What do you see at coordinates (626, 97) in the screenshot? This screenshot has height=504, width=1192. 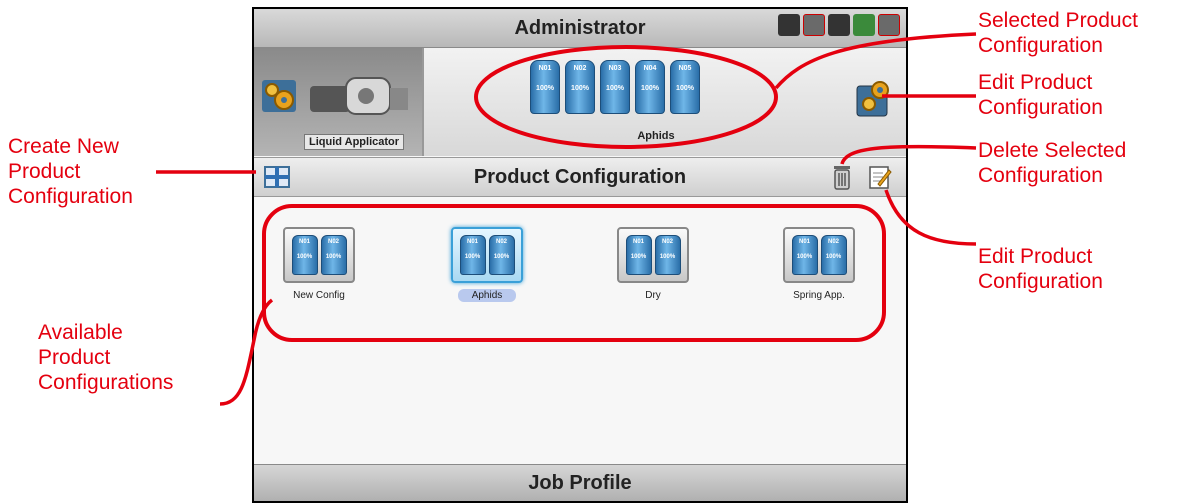 I see `selected-config-ellipse` at bounding box center [626, 97].